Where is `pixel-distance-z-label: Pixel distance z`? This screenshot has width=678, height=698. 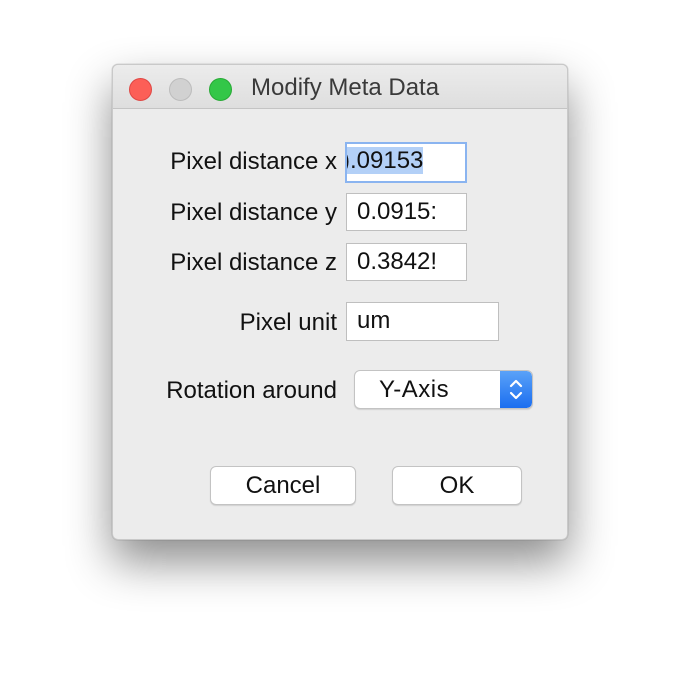 pixel-distance-z-label: Pixel distance z is located at coordinates (253, 262).